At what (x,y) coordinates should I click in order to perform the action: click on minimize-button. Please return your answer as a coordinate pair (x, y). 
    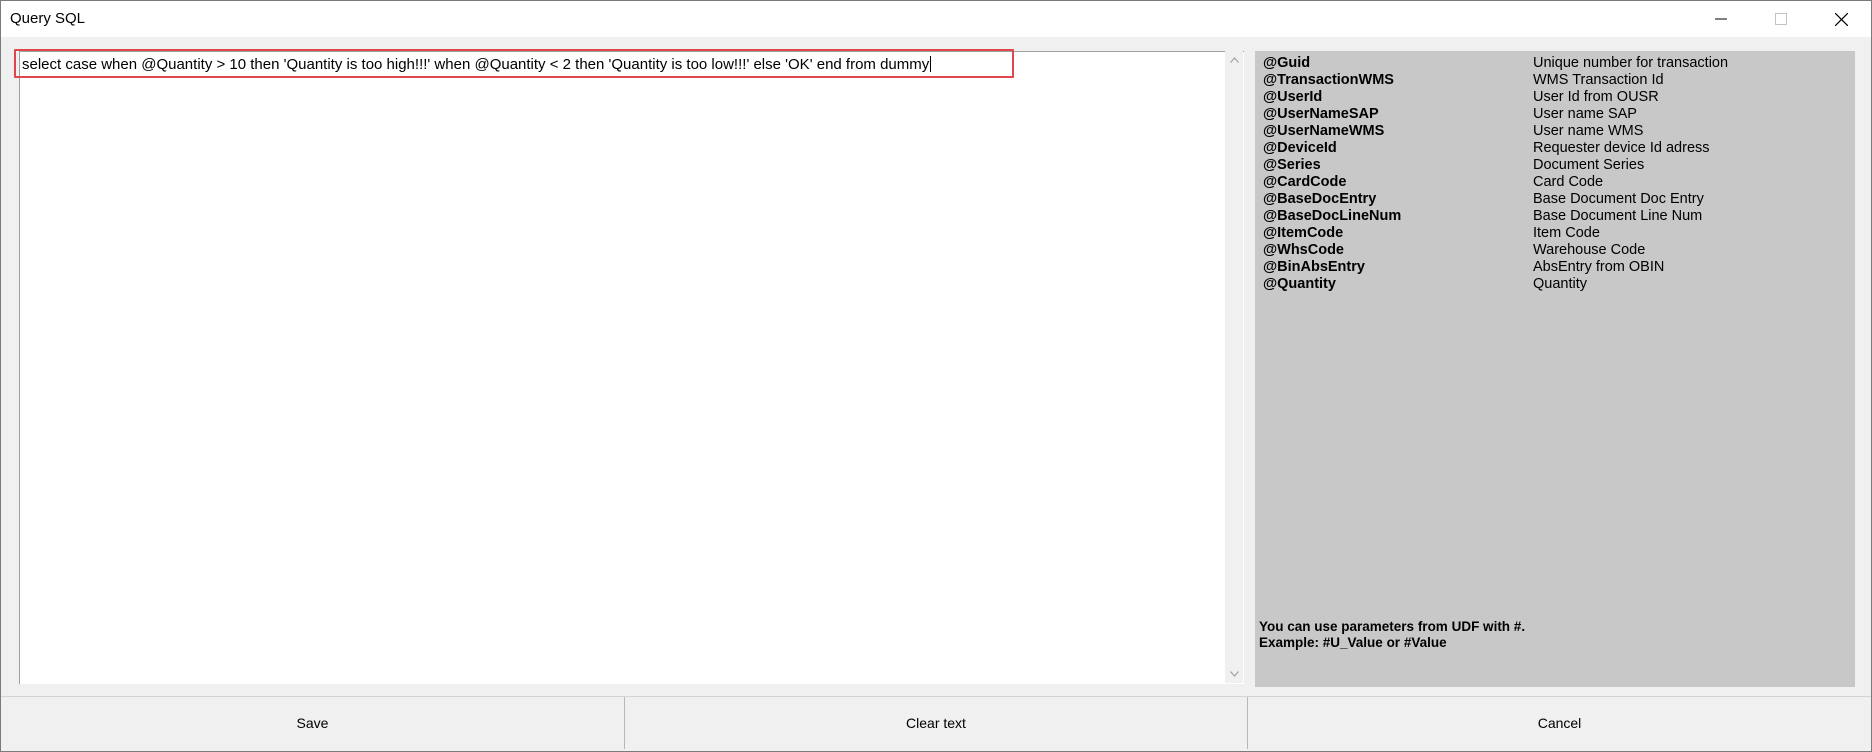
    Looking at the image, I should click on (1721, 19).